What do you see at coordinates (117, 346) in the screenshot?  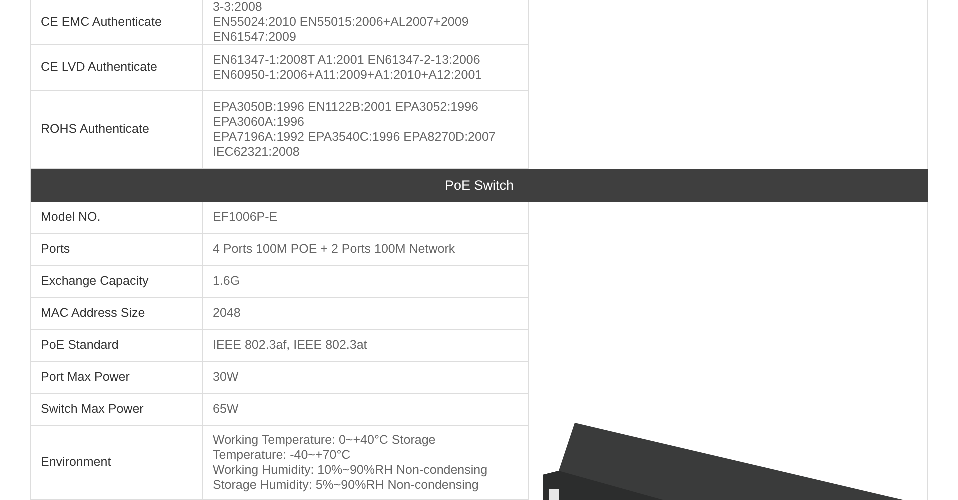 I see `spec-label: PoE Standard` at bounding box center [117, 346].